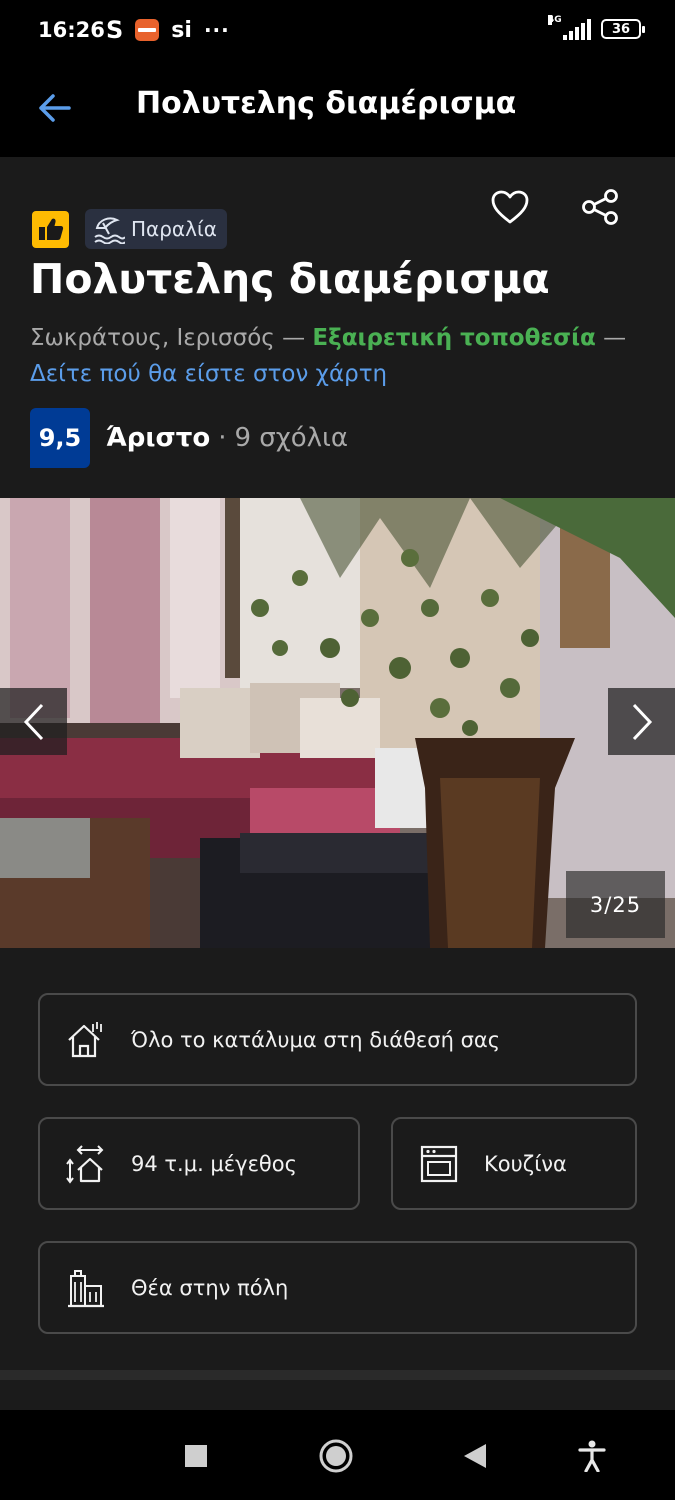 The height and width of the screenshot is (1500, 675). Describe the element at coordinates (86, 1288) in the screenshot. I see `city-icon` at that location.